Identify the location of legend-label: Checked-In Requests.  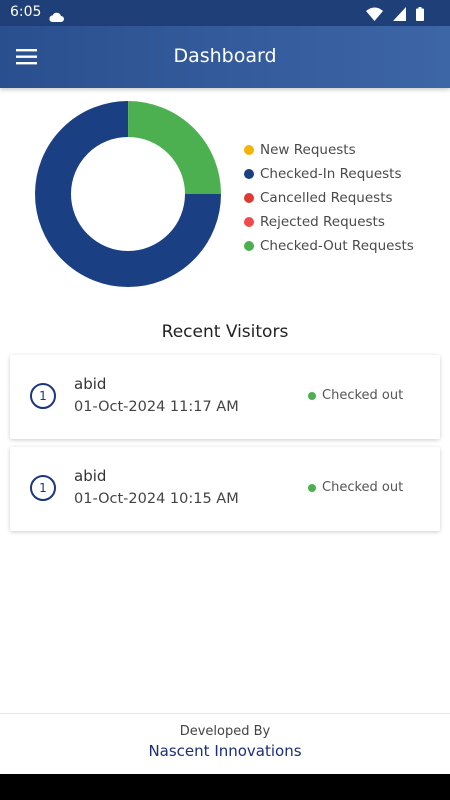
(331, 174).